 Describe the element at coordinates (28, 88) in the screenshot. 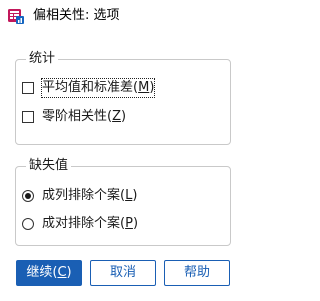

I see `mean-std-checkbox-box` at that location.